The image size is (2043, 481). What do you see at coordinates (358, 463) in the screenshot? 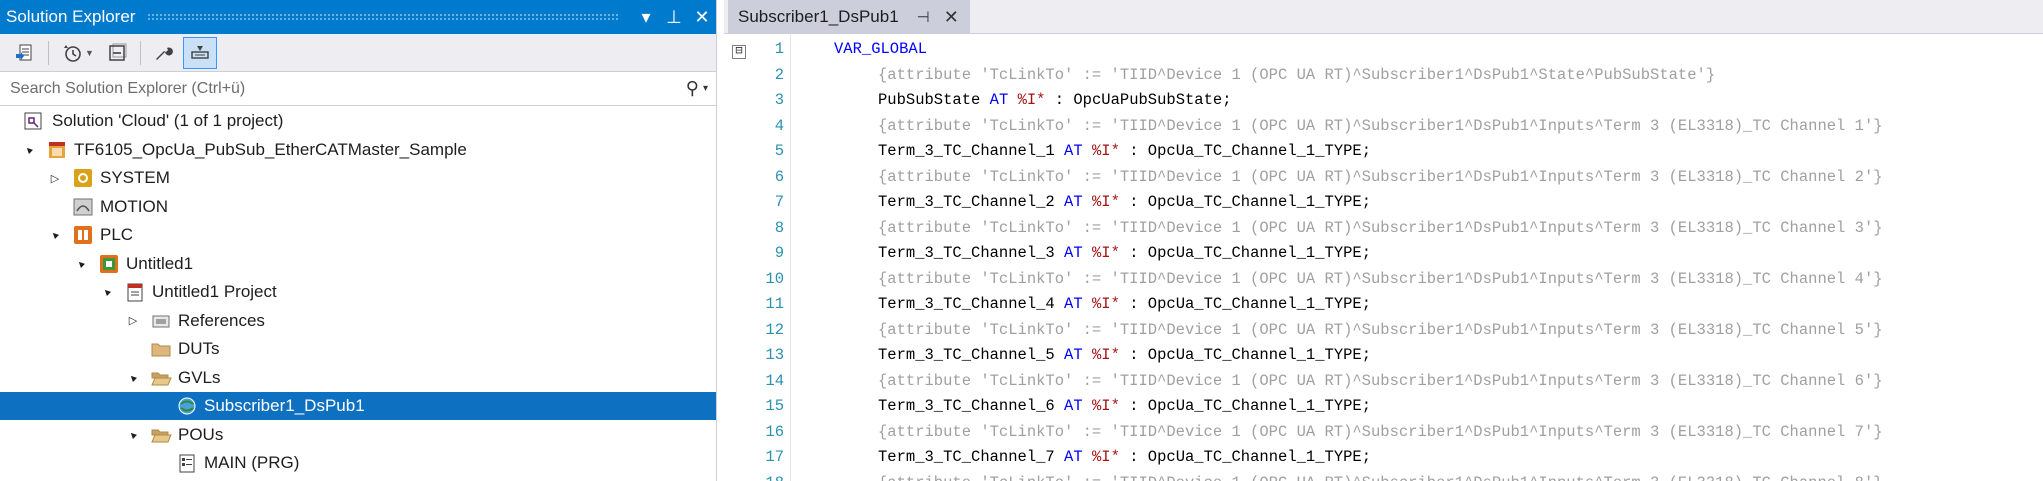
I see `tree-node: MAIN (PRG)` at bounding box center [358, 463].